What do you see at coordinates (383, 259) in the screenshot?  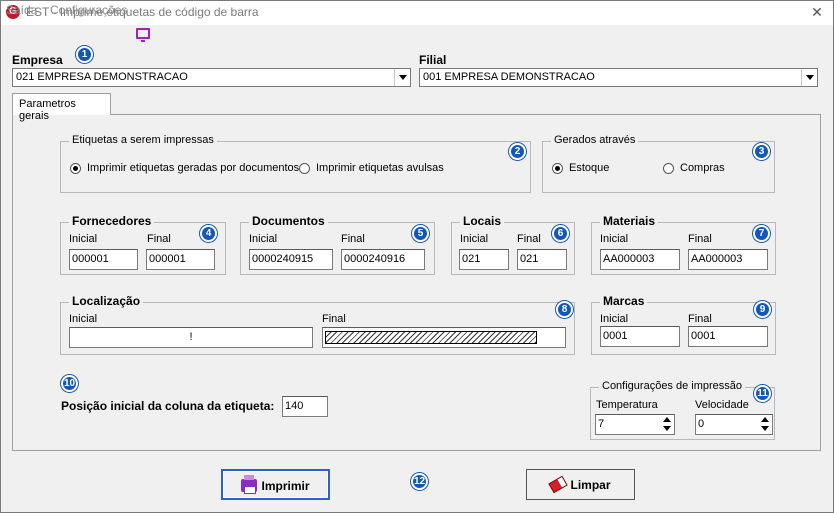 I see `documentos-final-input: 0000240916` at bounding box center [383, 259].